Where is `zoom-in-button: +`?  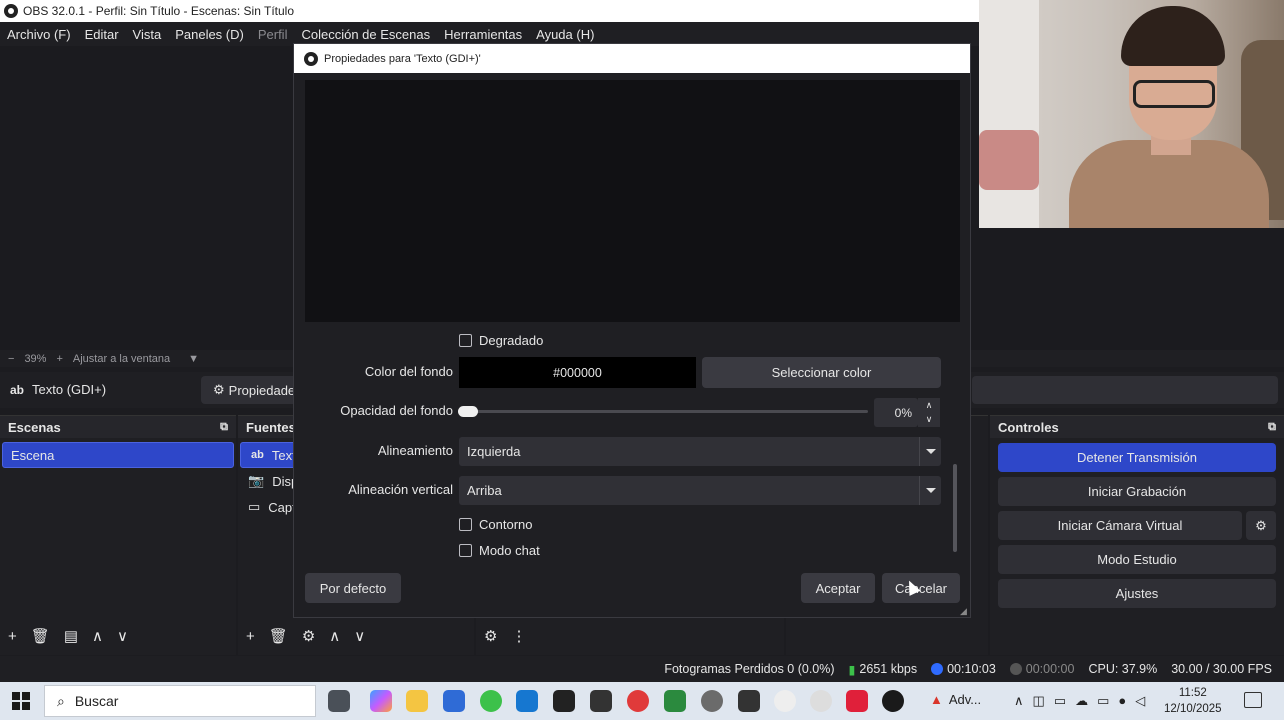
zoom-in-button: + is located at coordinates (59, 359).